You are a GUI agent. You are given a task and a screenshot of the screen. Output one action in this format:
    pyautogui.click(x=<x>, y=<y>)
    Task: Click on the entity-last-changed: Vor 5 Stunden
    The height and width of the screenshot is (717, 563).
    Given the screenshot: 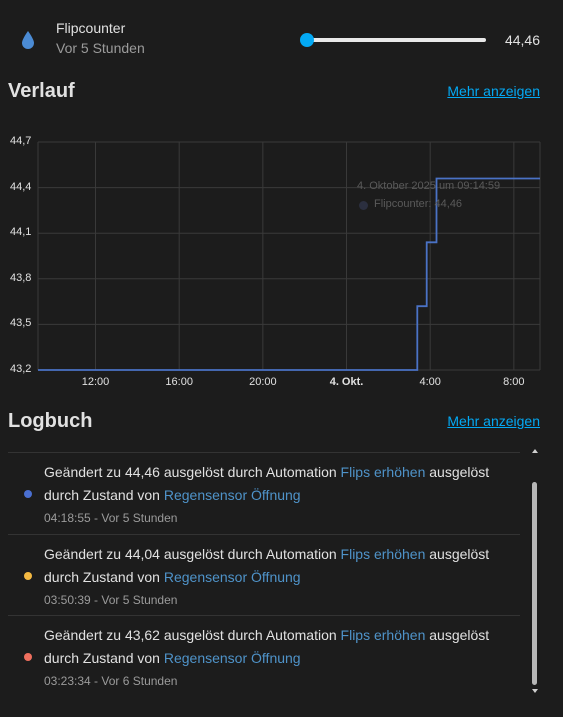 What is the action you would take?
    pyautogui.click(x=100, y=48)
    